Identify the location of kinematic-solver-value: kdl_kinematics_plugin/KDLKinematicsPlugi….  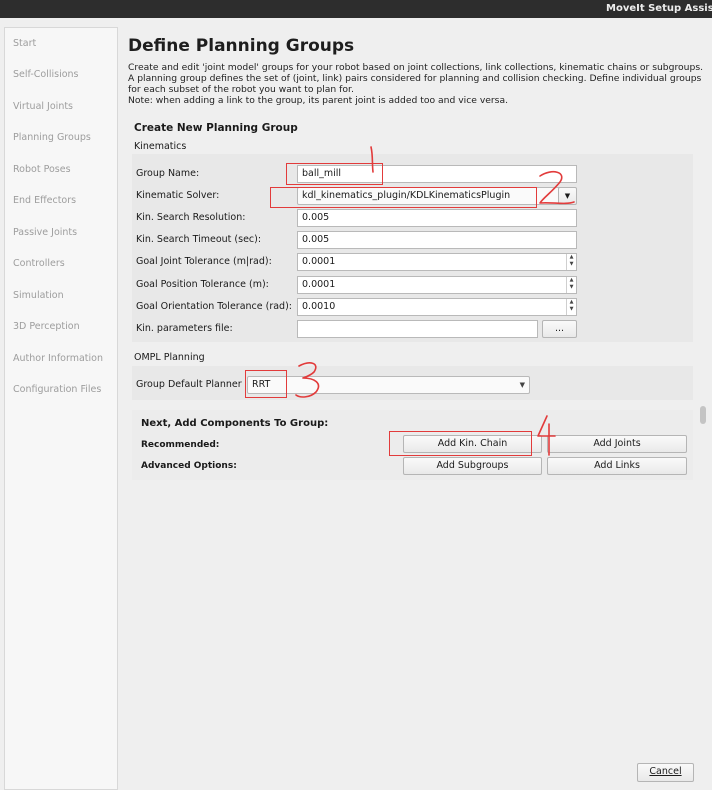
(406, 195).